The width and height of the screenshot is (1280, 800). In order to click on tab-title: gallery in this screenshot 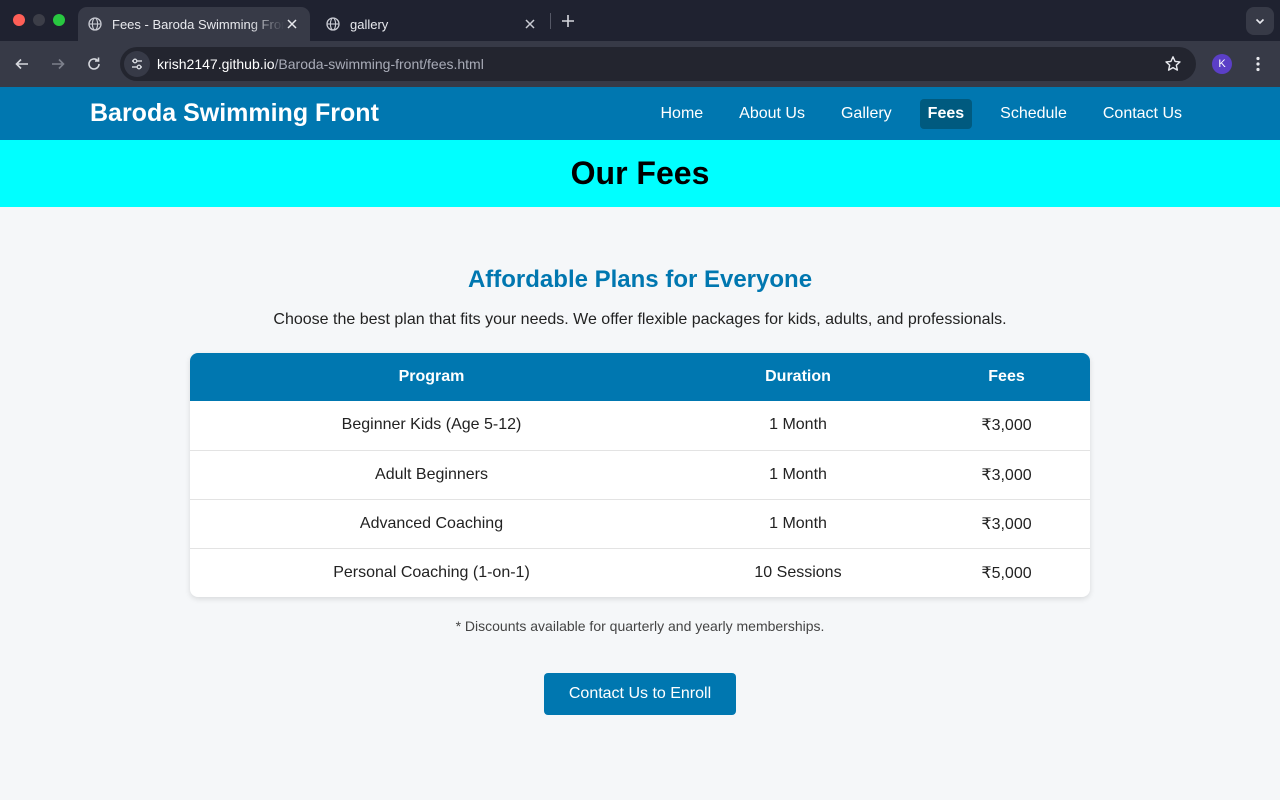, I will do `click(369, 24)`.